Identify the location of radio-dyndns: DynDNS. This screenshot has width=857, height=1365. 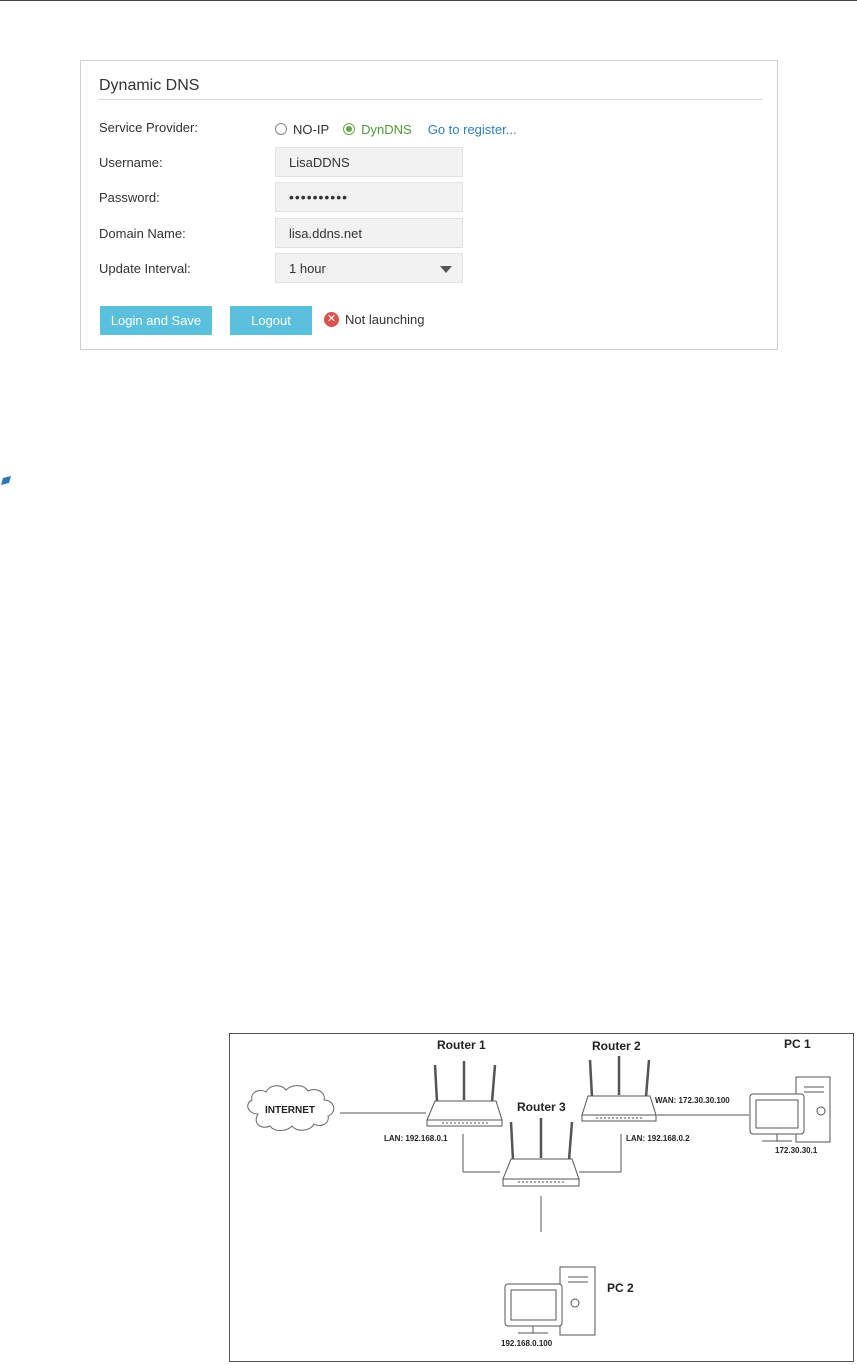
(377, 129).